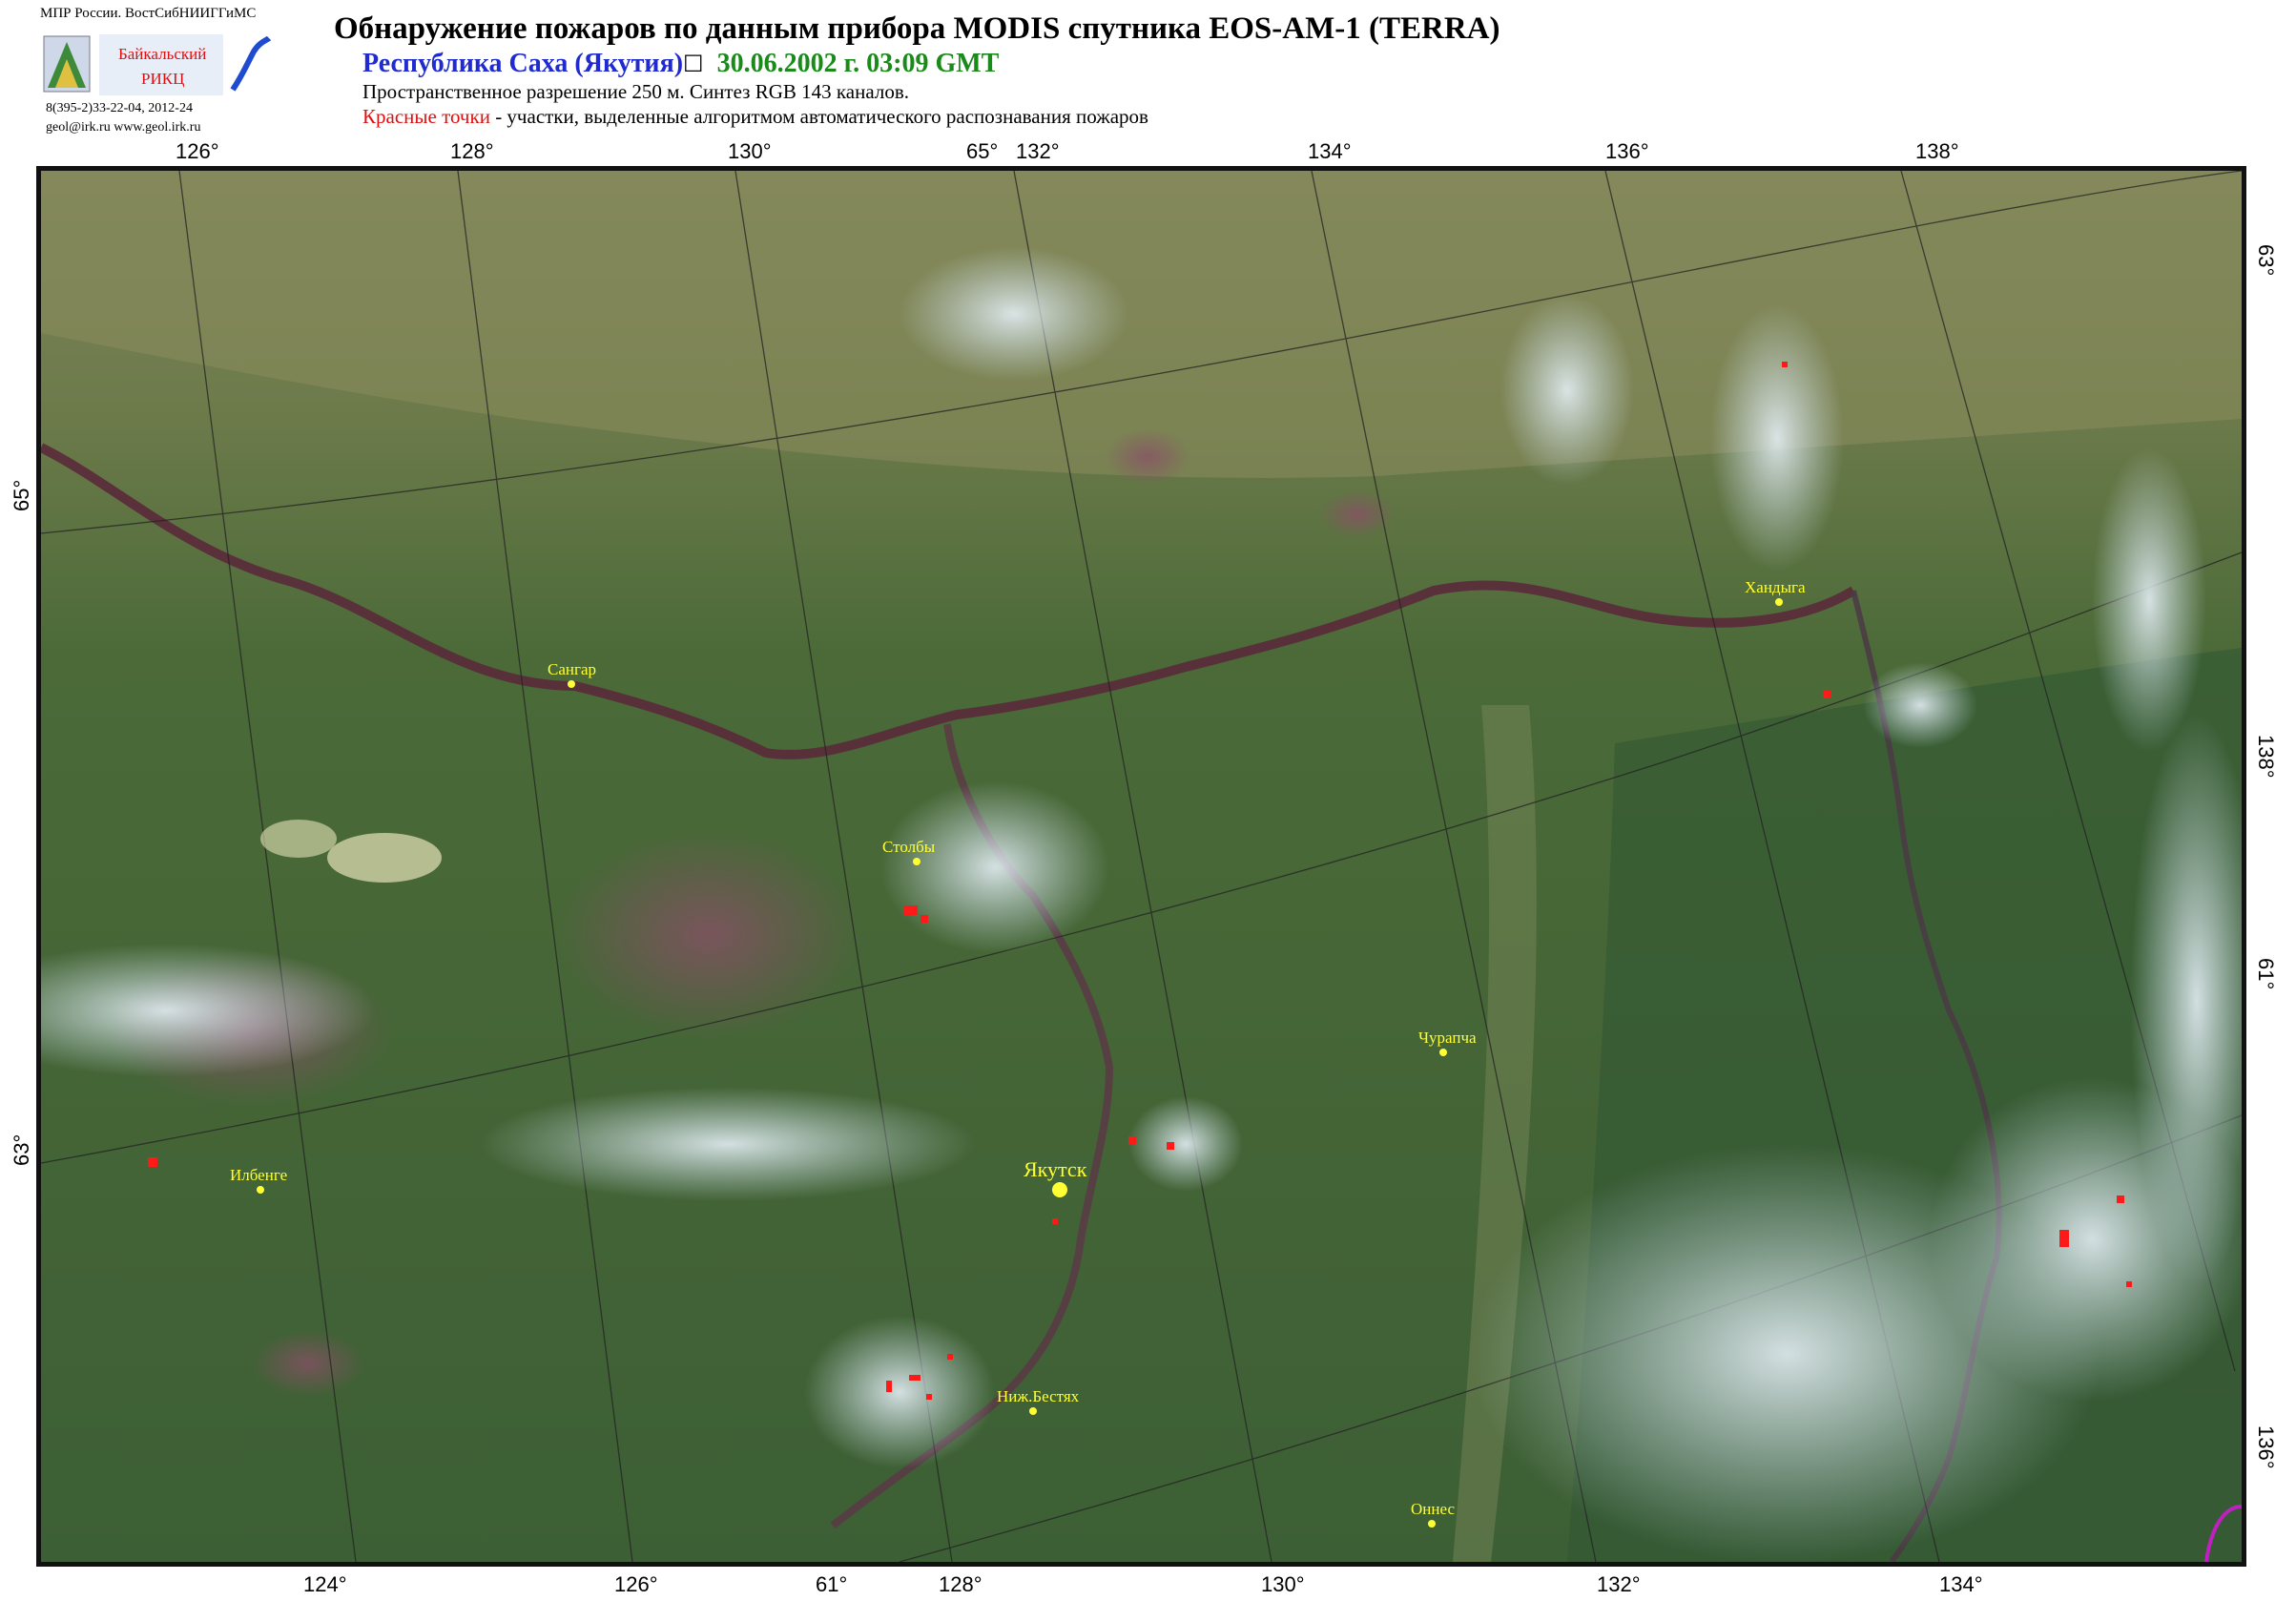 The image size is (2296, 1601). Describe the element at coordinates (1038, 151) in the screenshot. I see `tick-top-5: 132°` at that location.